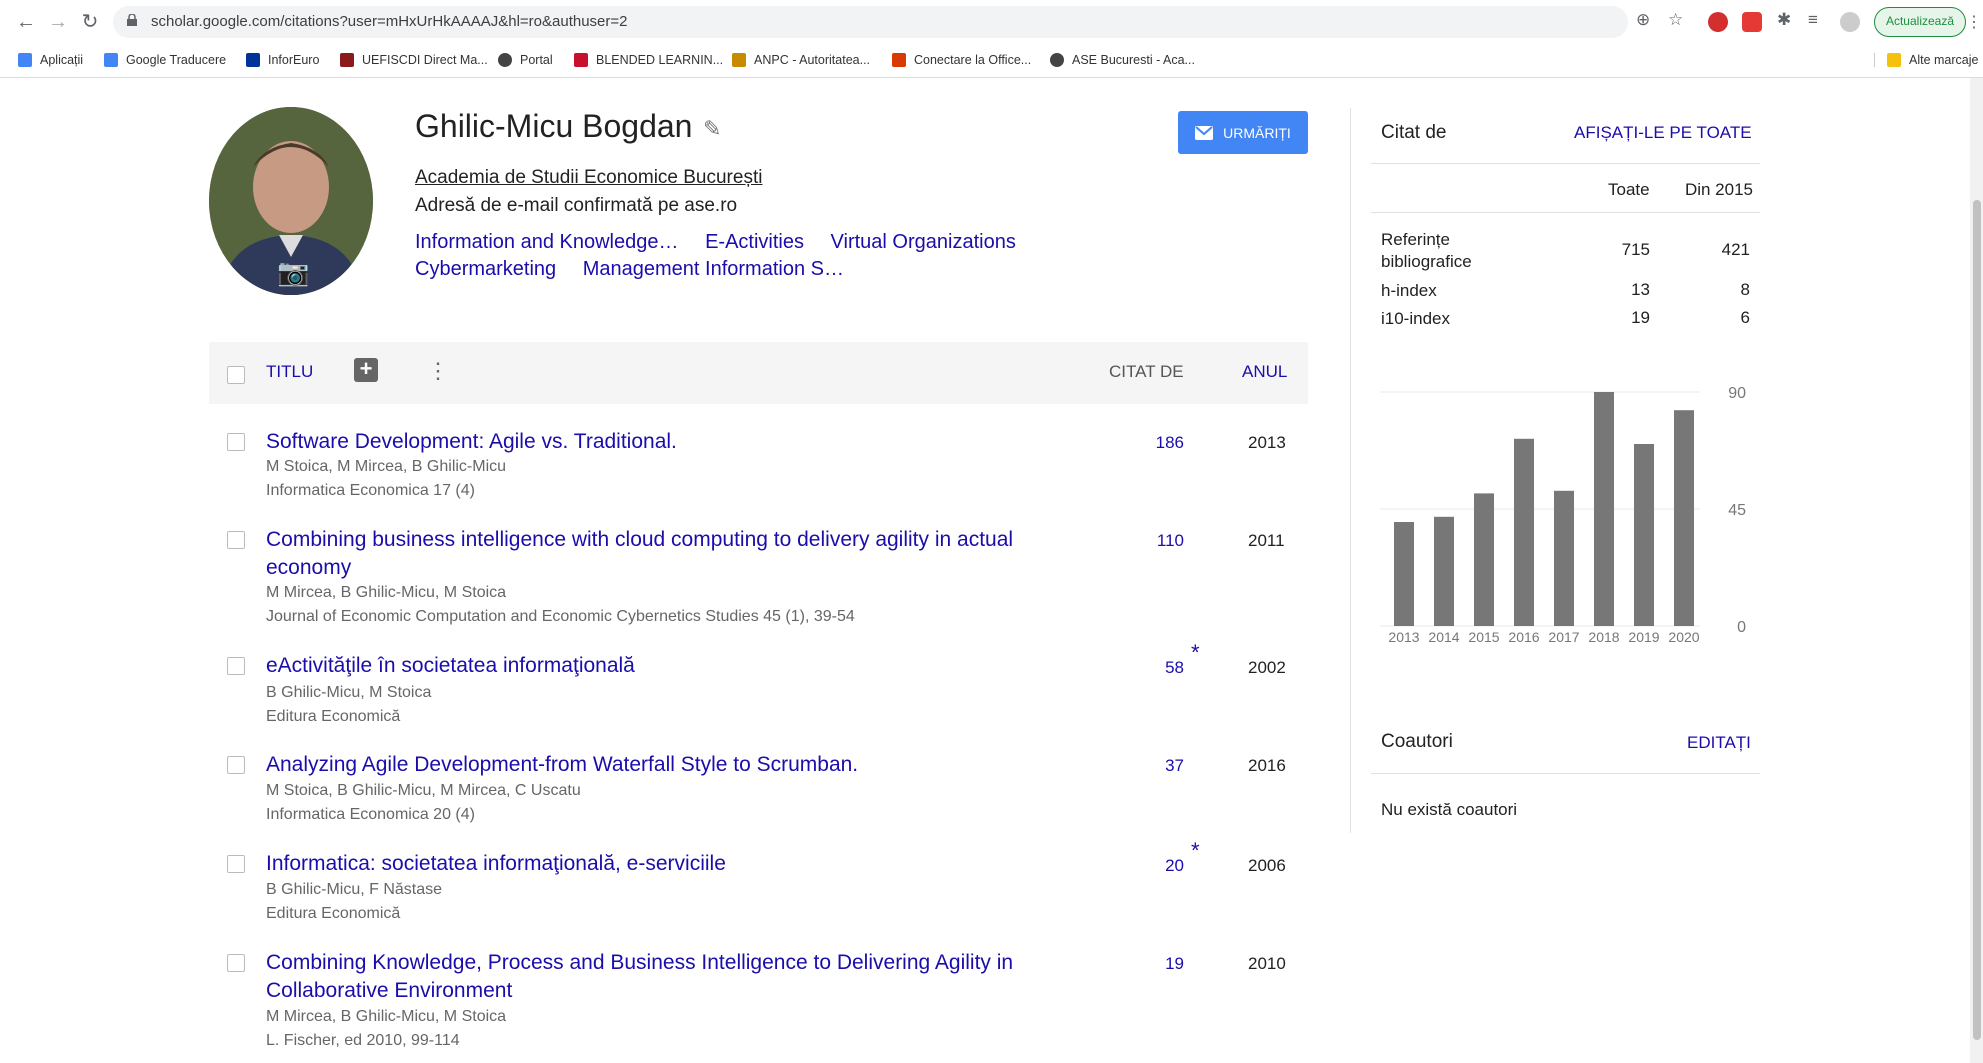 The image size is (1983, 1063). Describe the element at coordinates (1264, 372) in the screenshot. I see `sort-by-year: ANUL` at that location.